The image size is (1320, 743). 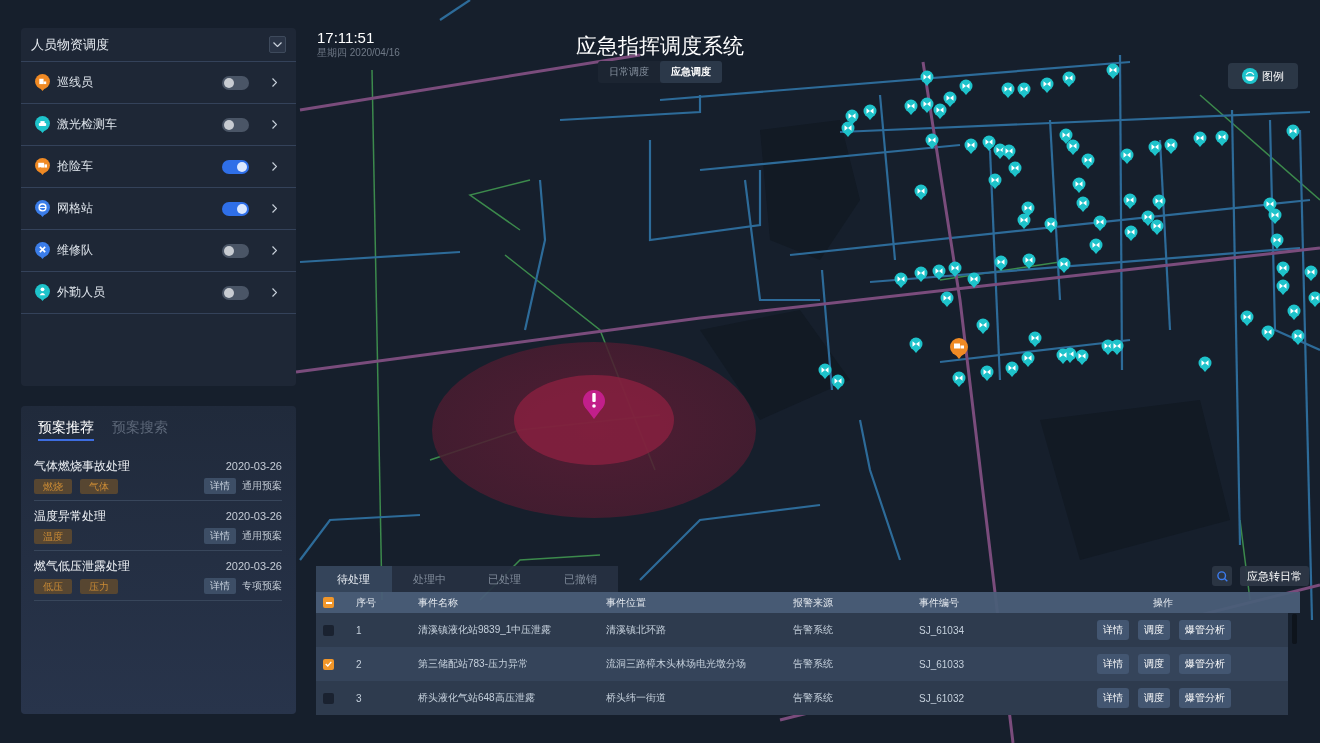 What do you see at coordinates (262, 586) in the screenshot?
I see `plan-type: 专项预案` at bounding box center [262, 586].